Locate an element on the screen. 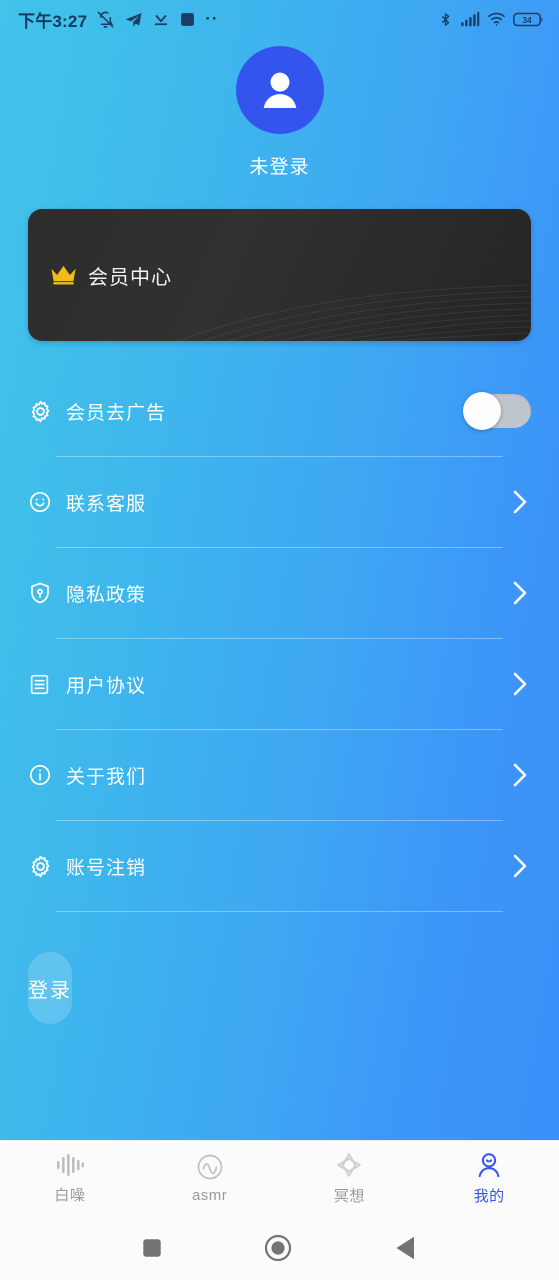 Image resolution: width=559 pixels, height=1280 pixels. home-circle-icon is located at coordinates (278, 1248).